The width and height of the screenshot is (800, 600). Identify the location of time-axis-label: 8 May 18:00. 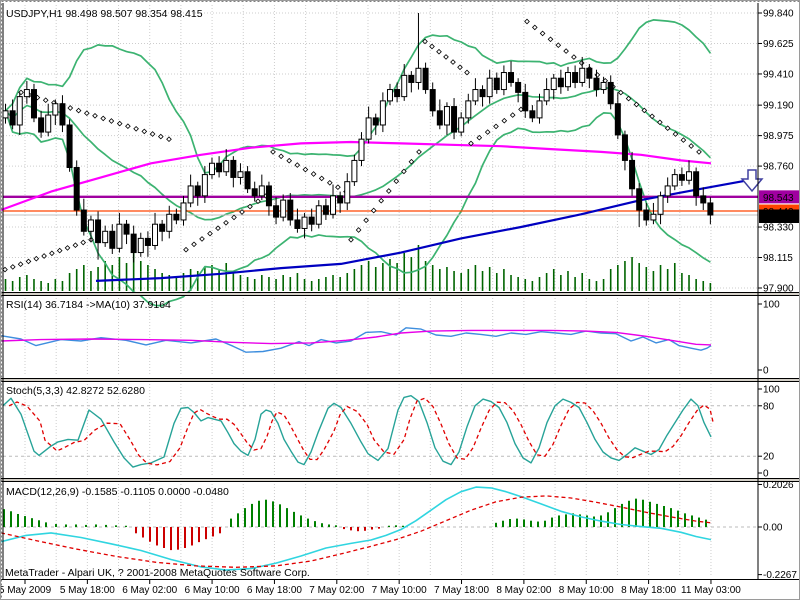
(648, 590).